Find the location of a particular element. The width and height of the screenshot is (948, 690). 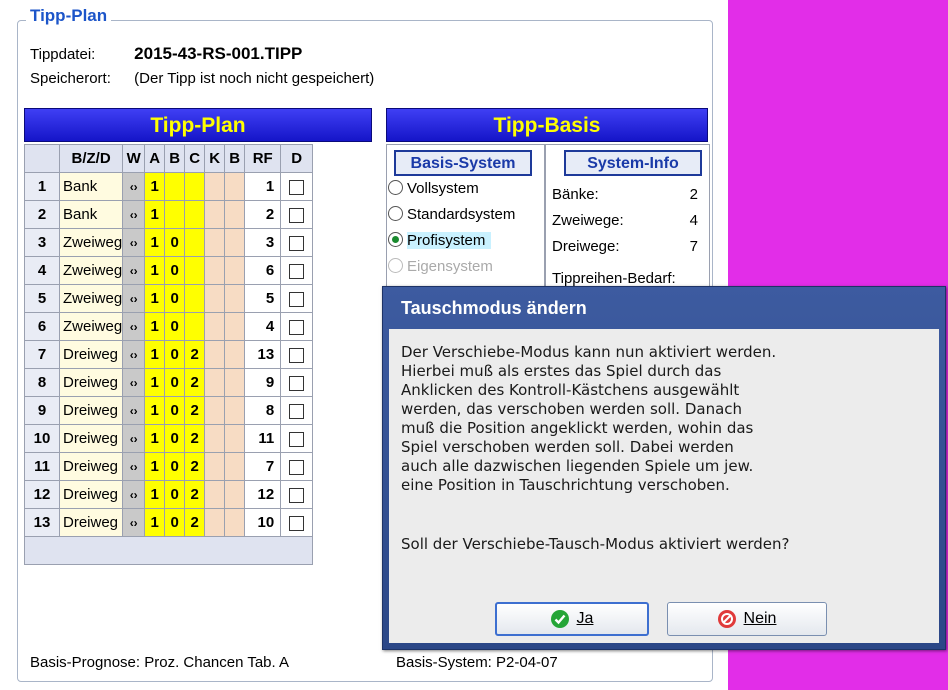

yes-button: Ja is located at coordinates (572, 619).